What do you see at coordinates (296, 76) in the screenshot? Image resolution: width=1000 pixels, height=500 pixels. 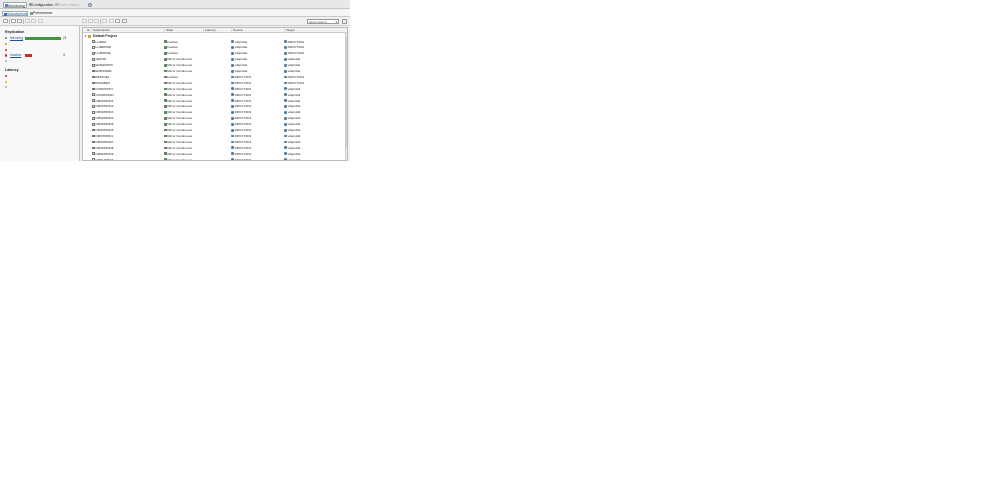 I see `cell-target-text: DRVCT3CS` at bounding box center [296, 76].